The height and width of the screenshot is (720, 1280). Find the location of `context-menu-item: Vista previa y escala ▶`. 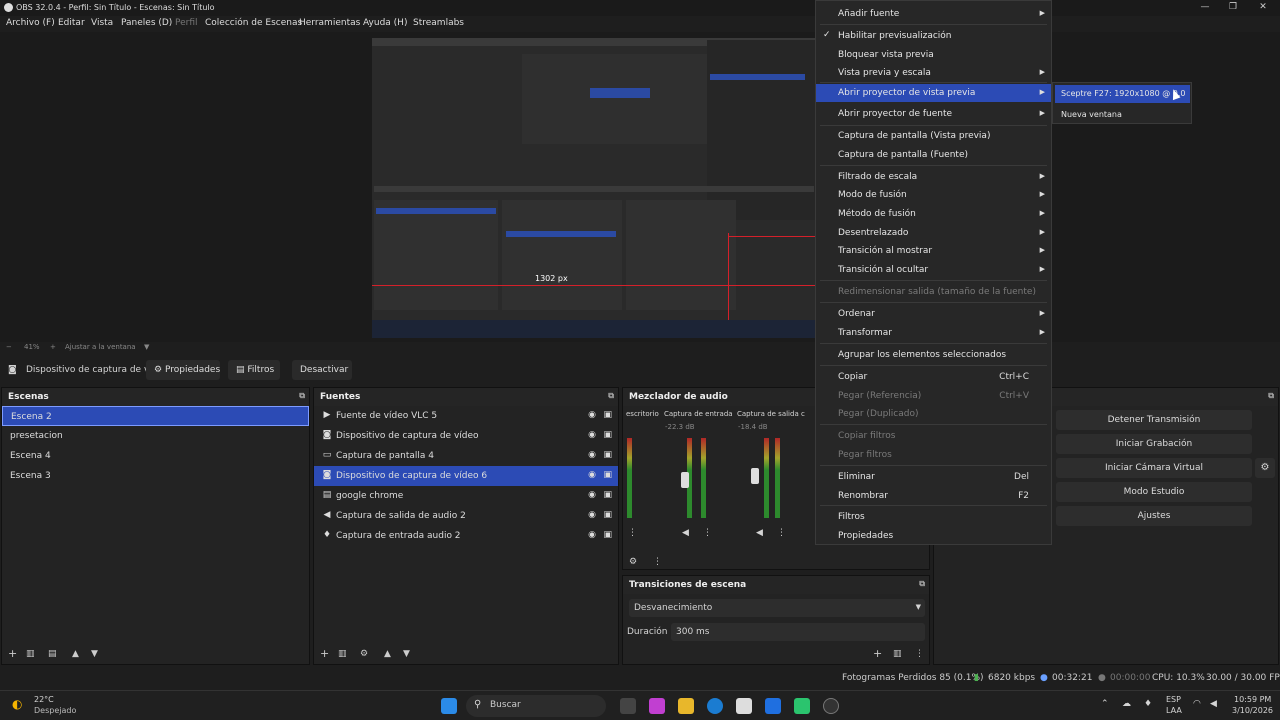

context-menu-item: Vista previa y escala ▶ is located at coordinates (933, 73).